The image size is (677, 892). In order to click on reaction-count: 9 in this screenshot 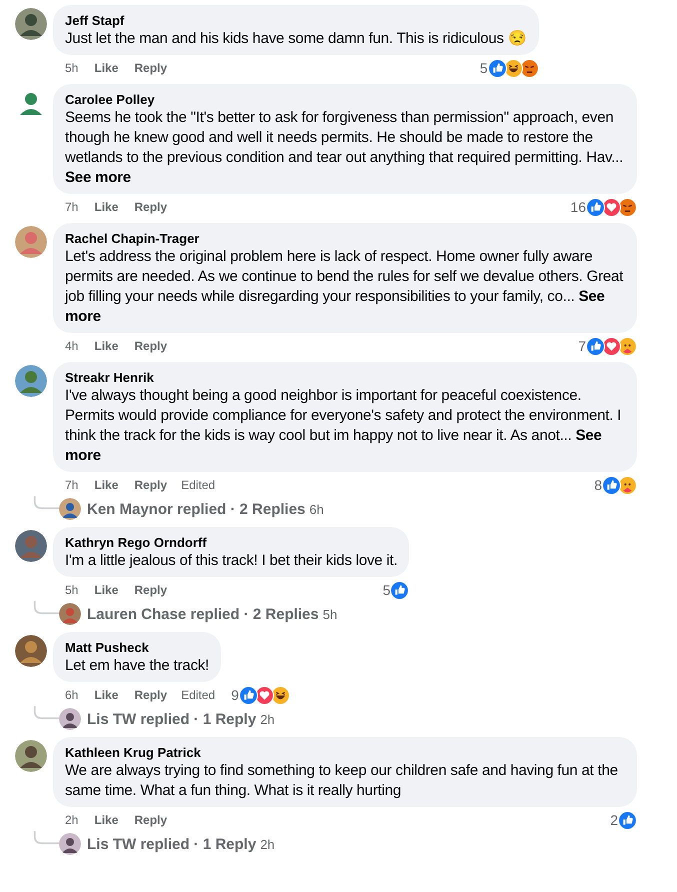, I will do `click(235, 695)`.